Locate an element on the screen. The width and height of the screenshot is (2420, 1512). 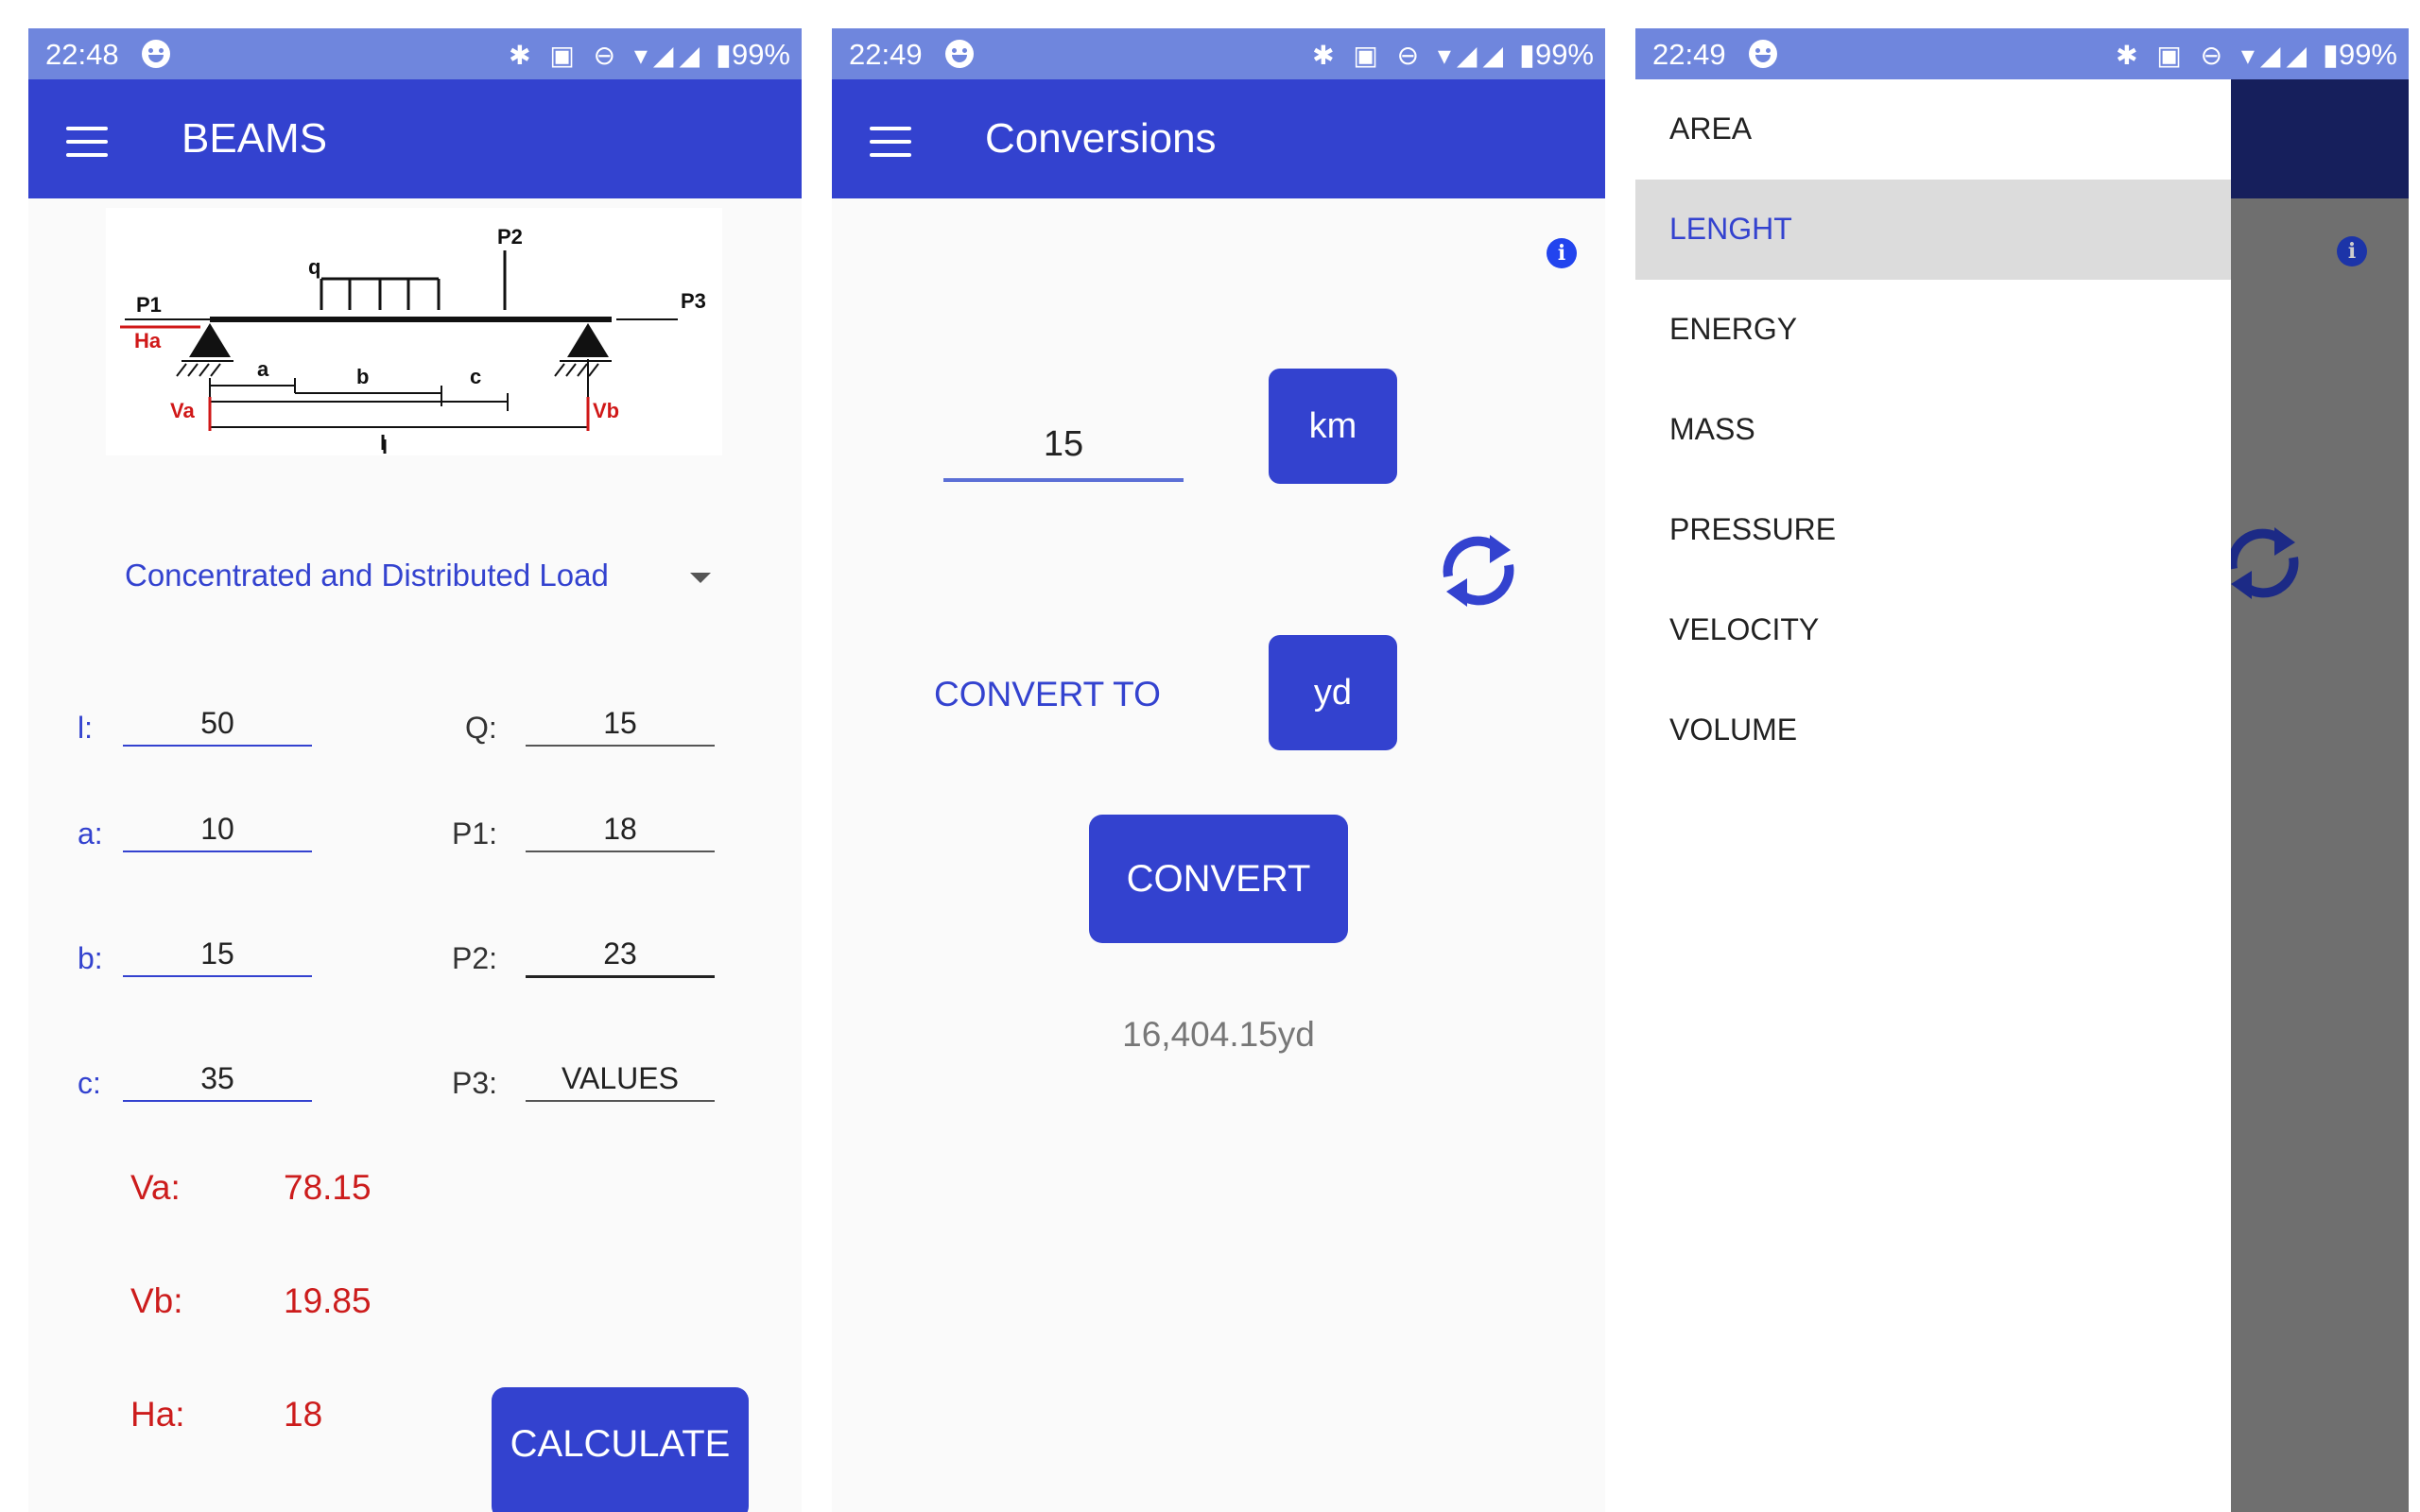
drawer-item-label: LENGHT is located at coordinates (1730, 229).